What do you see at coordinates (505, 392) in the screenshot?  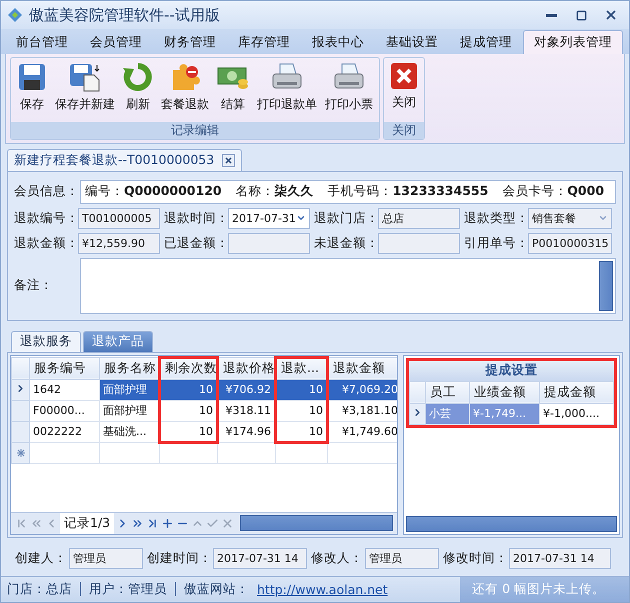 I see `column-header: 业绩金额` at bounding box center [505, 392].